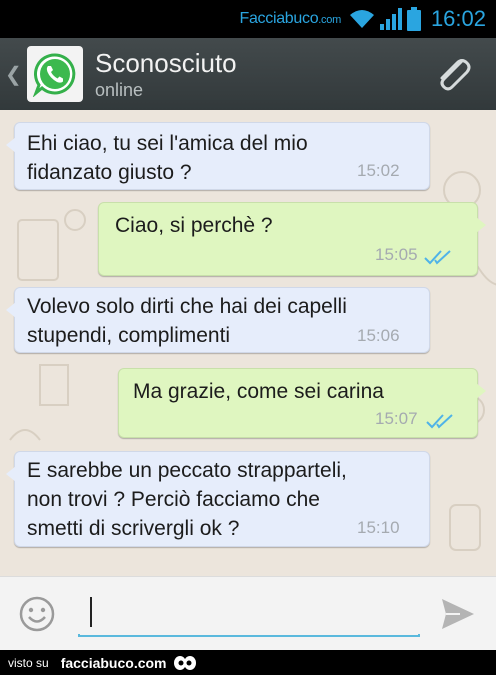 The height and width of the screenshot is (675, 496). I want to click on footer-site: facciabuco.com, so click(113, 662).